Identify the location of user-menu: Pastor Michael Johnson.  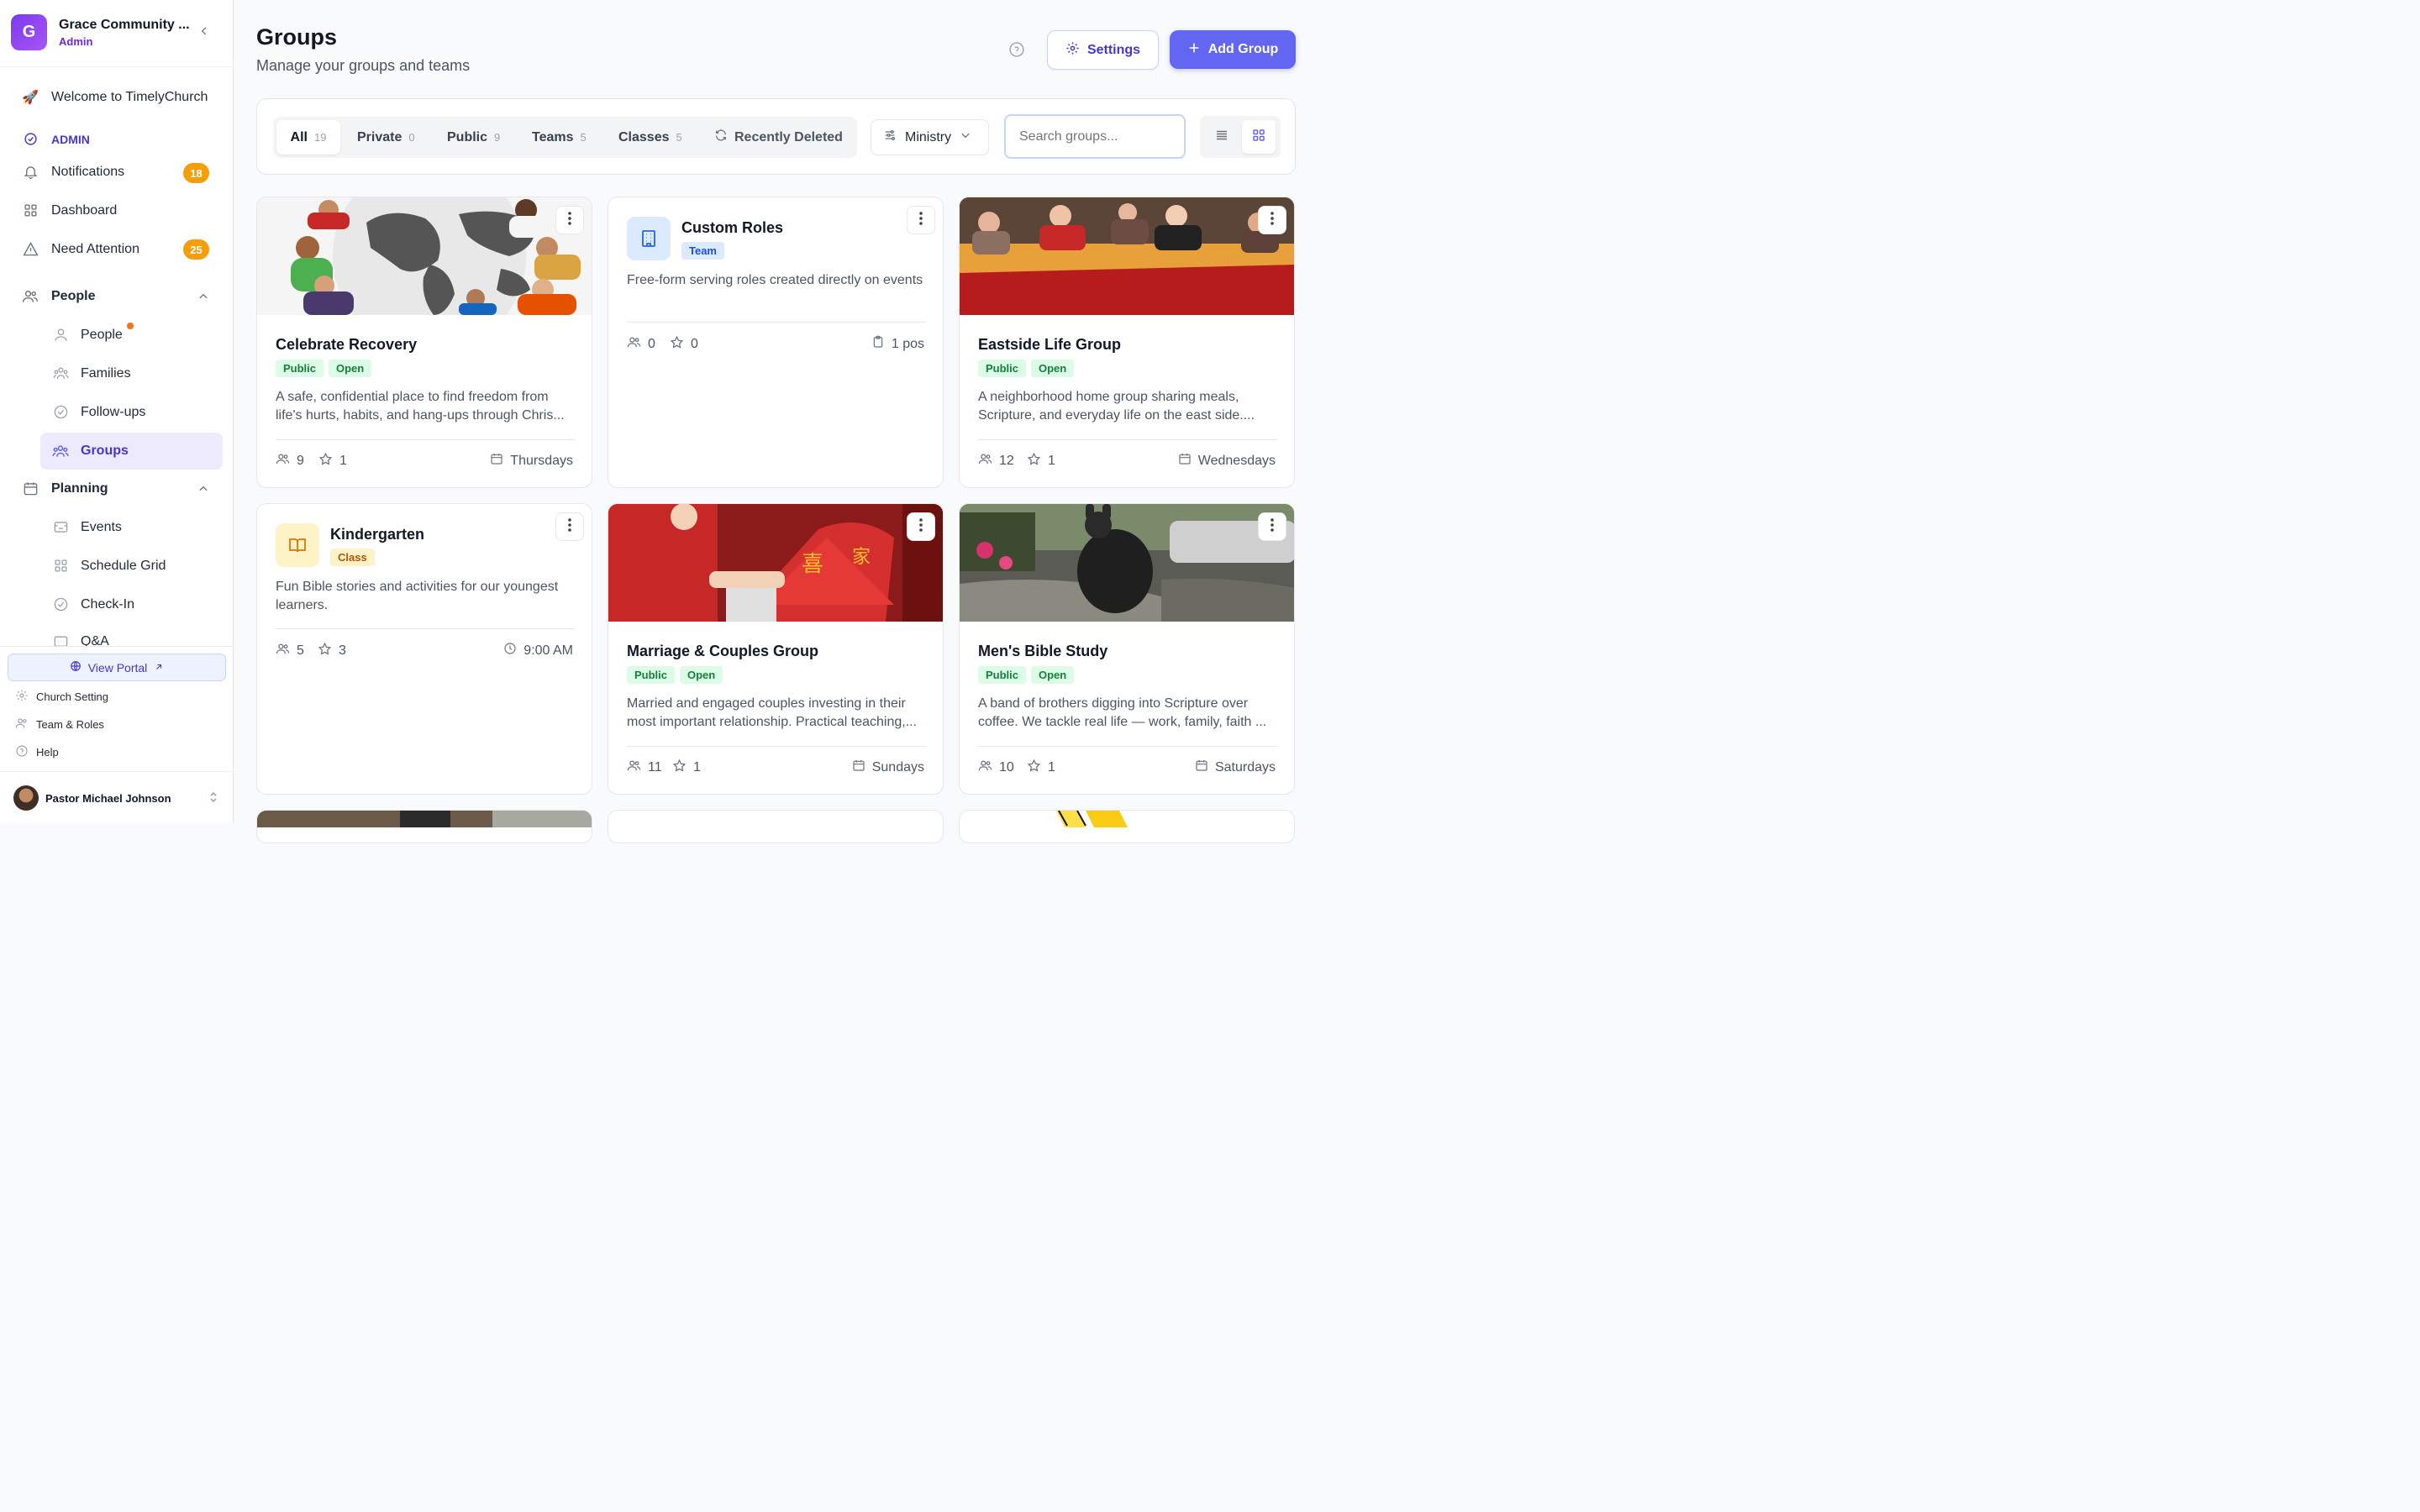
(117, 797).